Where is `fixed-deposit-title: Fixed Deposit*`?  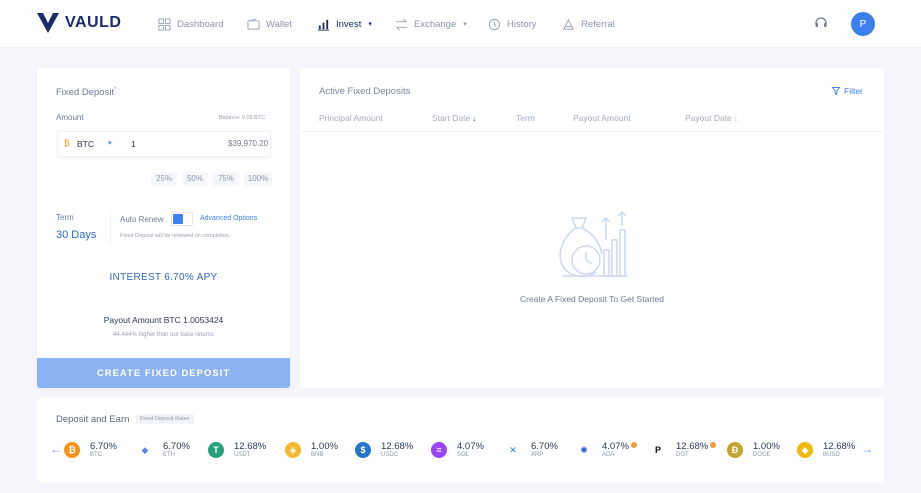
fixed-deposit-title: Fixed Deposit* is located at coordinates (86, 93).